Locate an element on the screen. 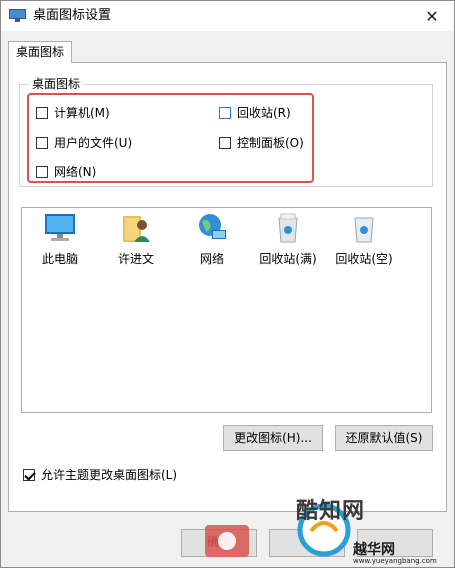 The width and height of the screenshot is (455, 568). checkbox-user-files: 用户的文件(U) is located at coordinates (84, 142).